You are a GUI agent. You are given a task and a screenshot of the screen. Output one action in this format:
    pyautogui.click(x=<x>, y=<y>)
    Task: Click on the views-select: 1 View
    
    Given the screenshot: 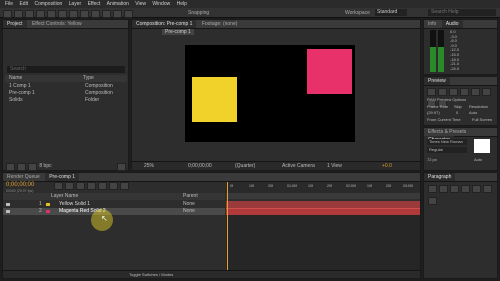 What is the action you would take?
    pyautogui.click(x=334, y=166)
    